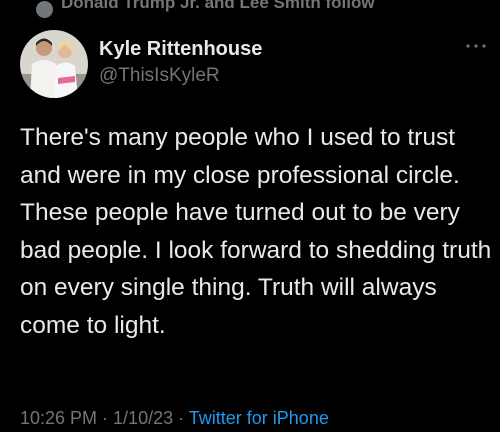  Describe the element at coordinates (180, 49) in the screenshot. I see `author-name: Kyle Rittenhouse` at that location.